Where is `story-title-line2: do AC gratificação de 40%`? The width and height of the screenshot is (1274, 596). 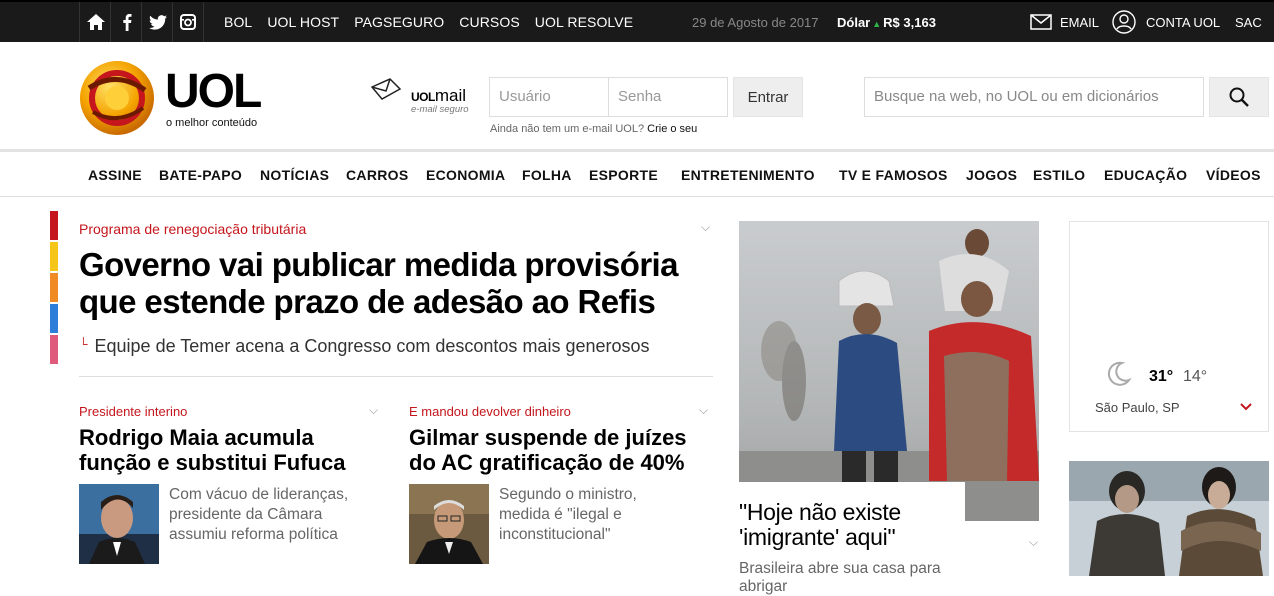 story-title-line2: do AC gratificação de 40% is located at coordinates (547, 462).